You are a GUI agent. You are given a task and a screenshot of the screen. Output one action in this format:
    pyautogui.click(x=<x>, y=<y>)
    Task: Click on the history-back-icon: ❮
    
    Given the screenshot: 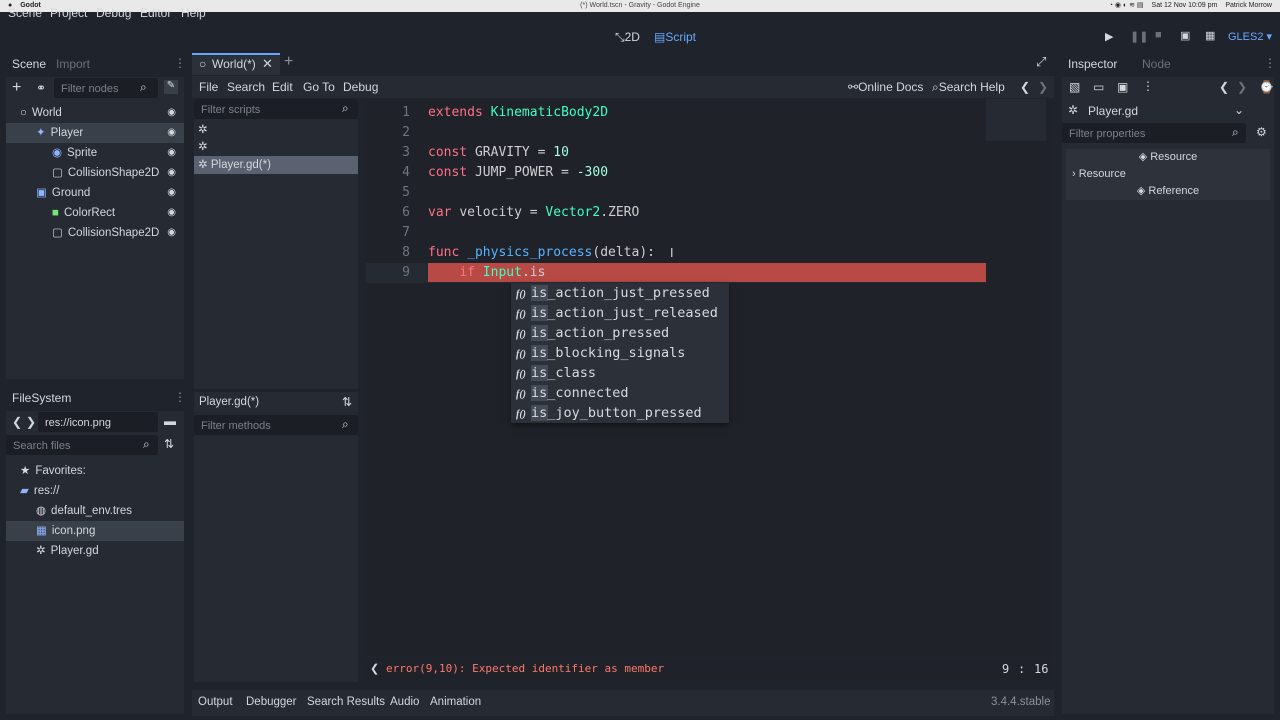 What is the action you would take?
    pyautogui.click(x=1224, y=87)
    